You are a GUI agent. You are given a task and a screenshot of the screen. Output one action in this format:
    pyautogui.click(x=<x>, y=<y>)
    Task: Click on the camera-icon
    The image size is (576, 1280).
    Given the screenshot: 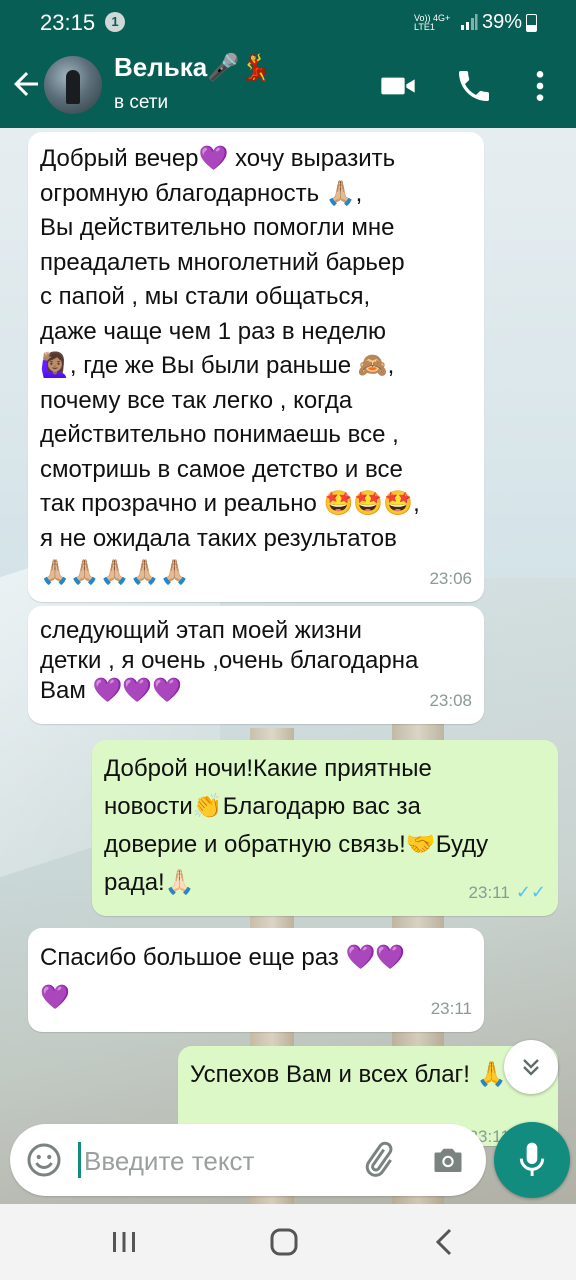 What is the action you would take?
    pyautogui.click(x=448, y=1160)
    